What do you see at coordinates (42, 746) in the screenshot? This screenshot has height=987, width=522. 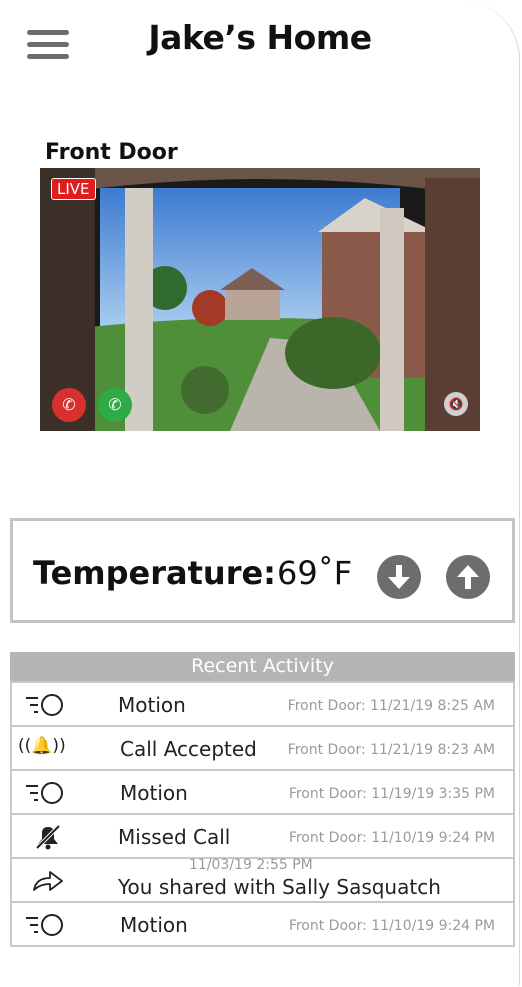 I see `ringing-bell-icon: ((🔔))` at bounding box center [42, 746].